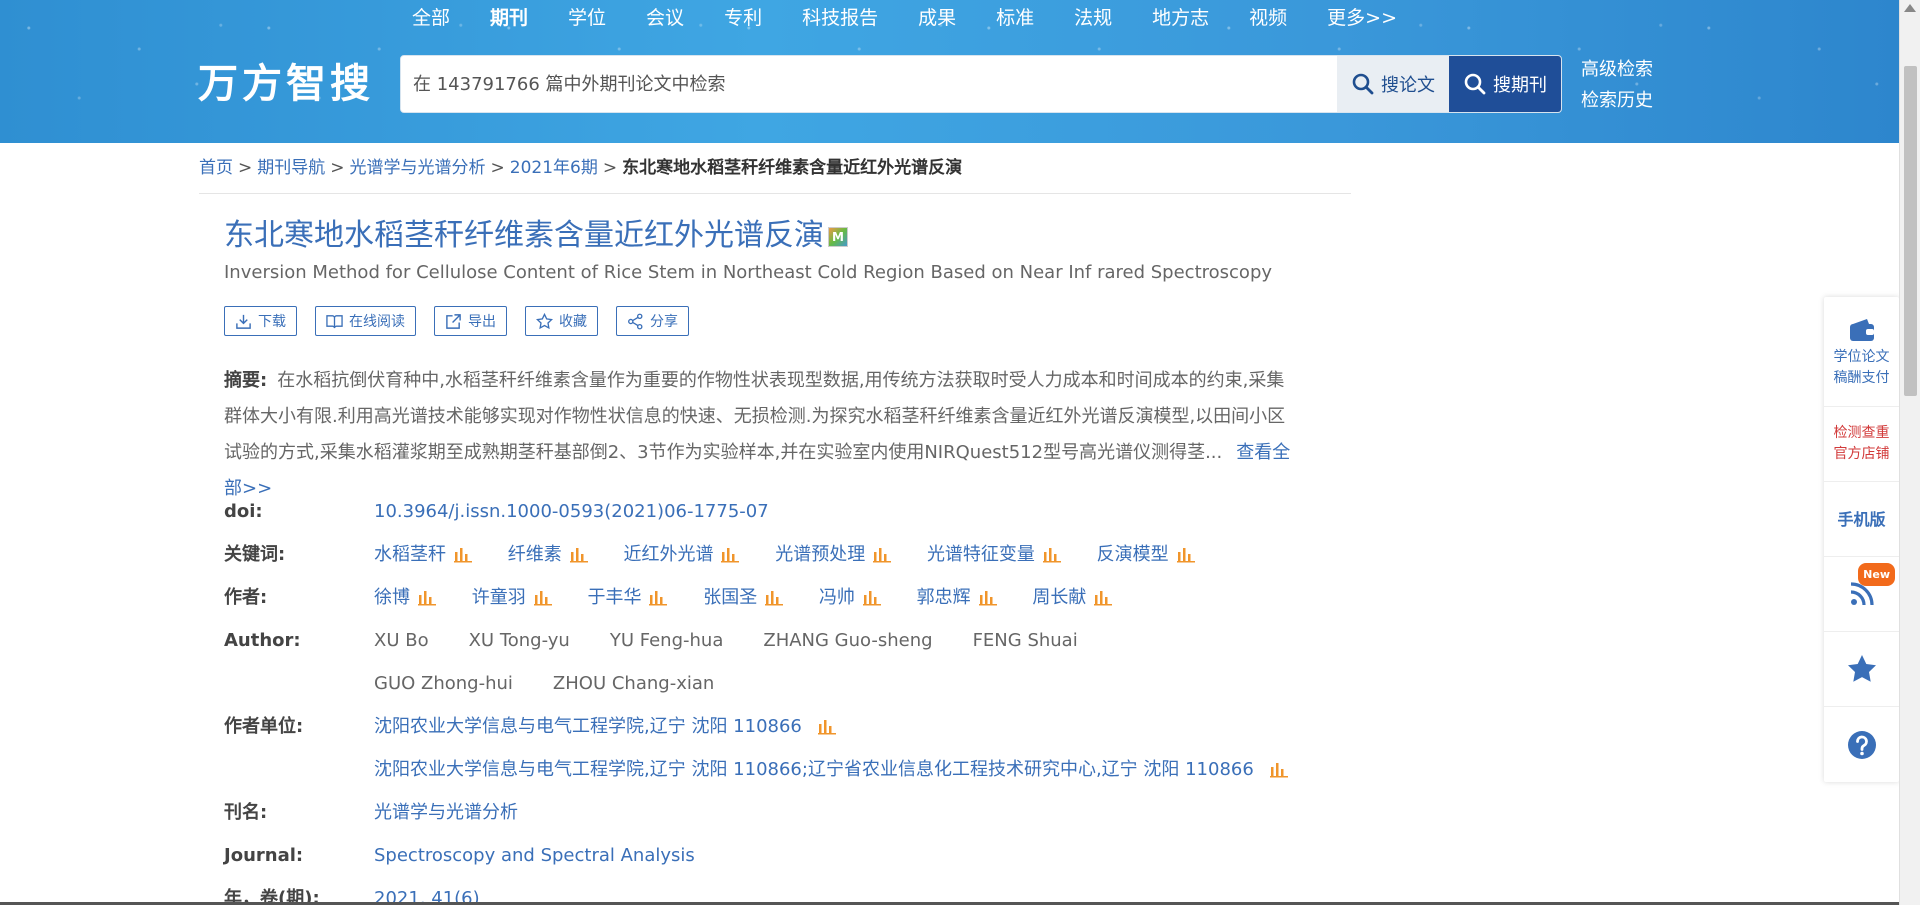 The image size is (1920, 905). I want to click on breadcrumb-issue: 2021年6期, so click(554, 168).